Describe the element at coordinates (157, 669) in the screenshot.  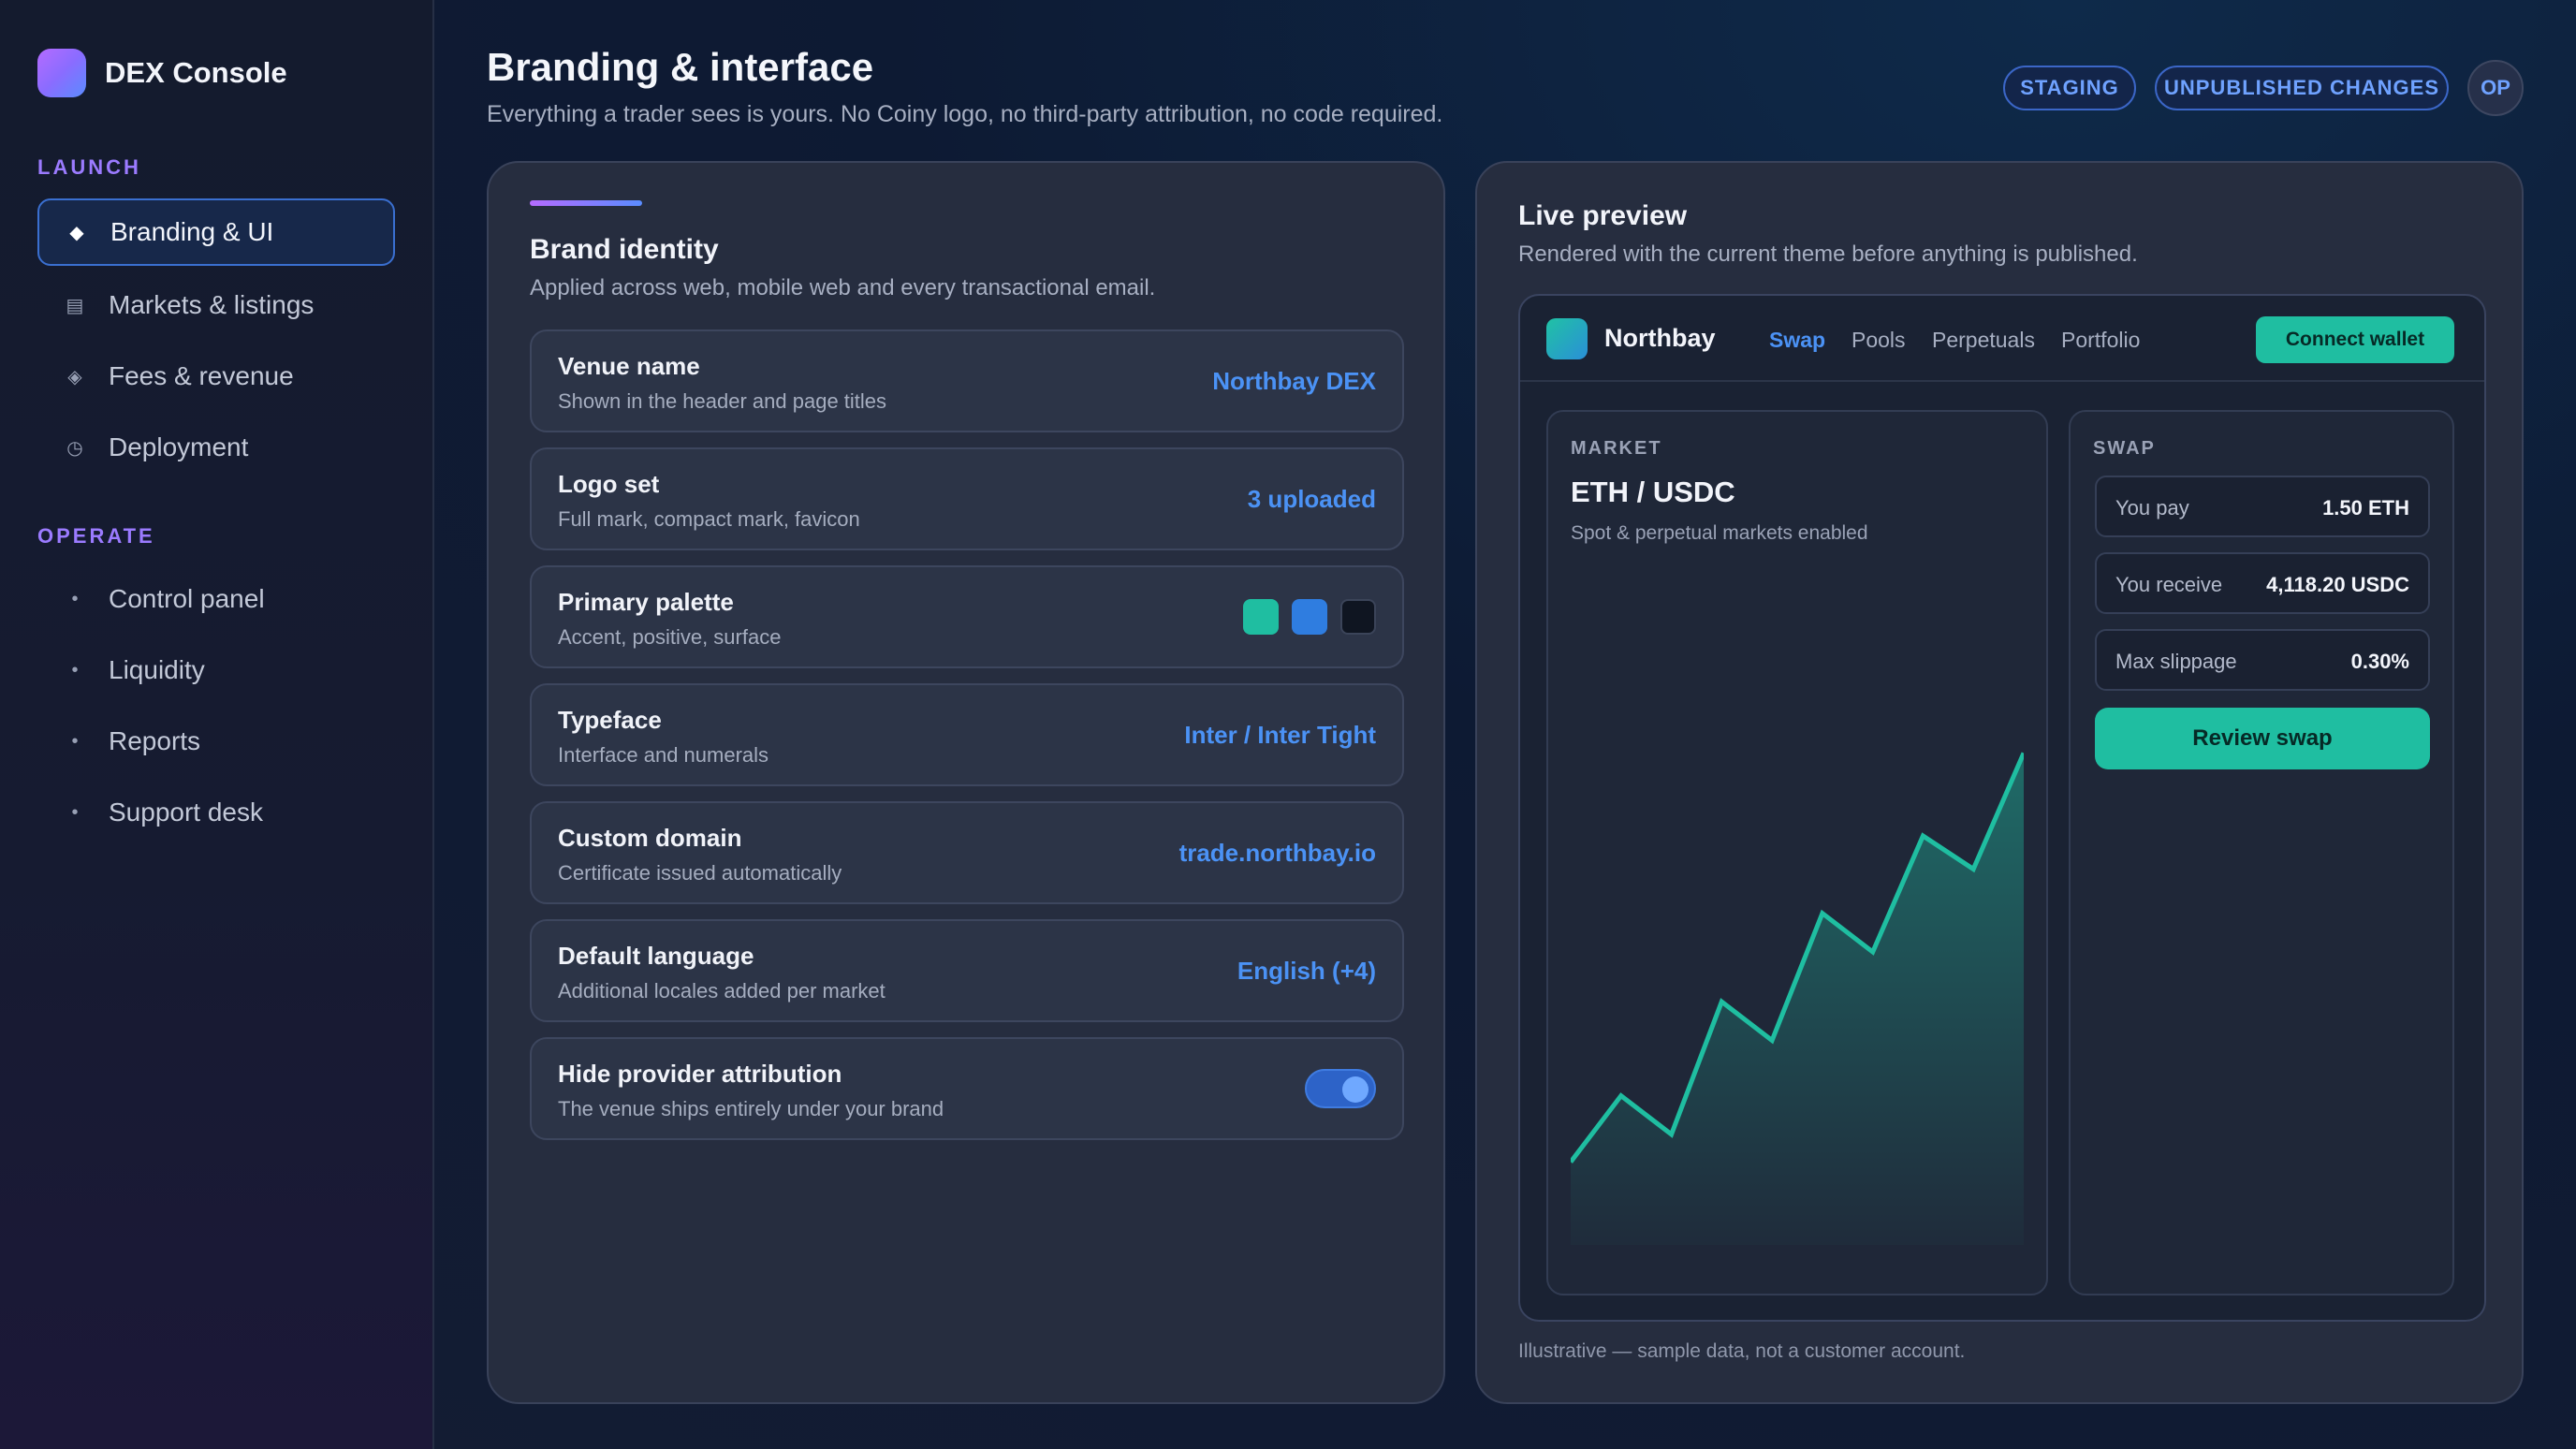
I see `sidebar-item-label: Liquidity` at that location.